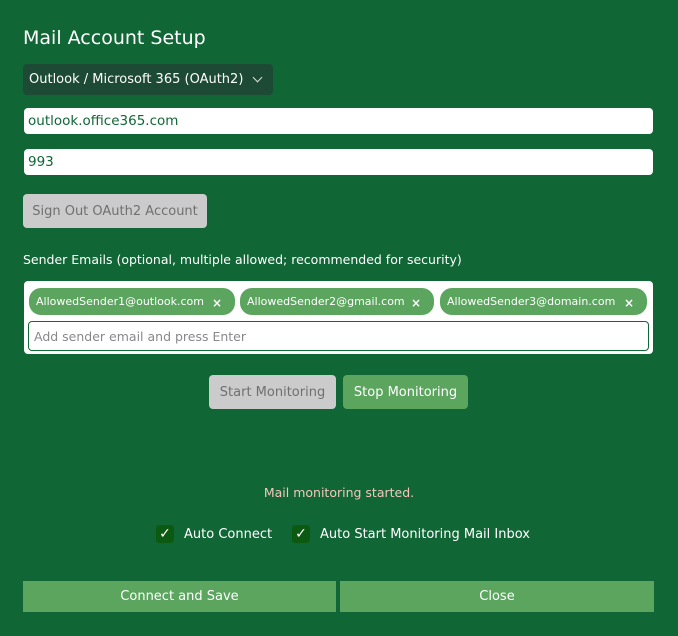 Image resolution: width=678 pixels, height=636 pixels. I want to click on sender-tag: AllowedSender2@gmail.com ×, so click(337, 301).